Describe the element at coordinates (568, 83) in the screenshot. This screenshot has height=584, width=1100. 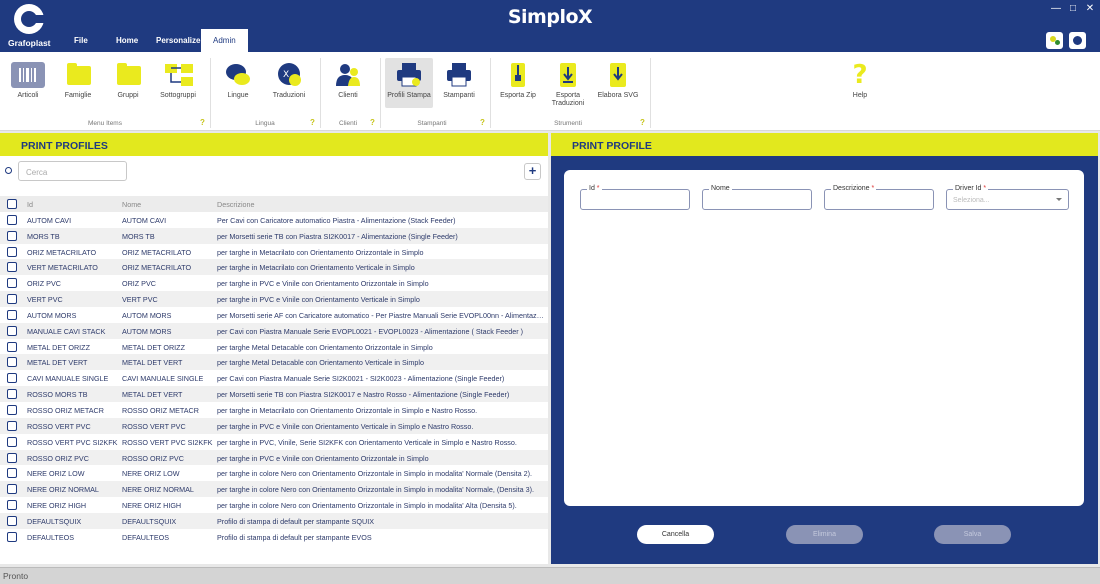
I see `ribbon-esporta-traduzioni: Esporta Traduzioni` at that location.